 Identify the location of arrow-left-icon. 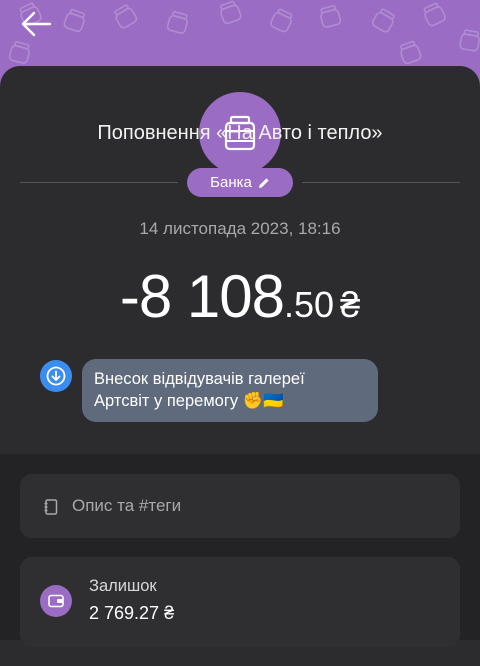
(36, 24).